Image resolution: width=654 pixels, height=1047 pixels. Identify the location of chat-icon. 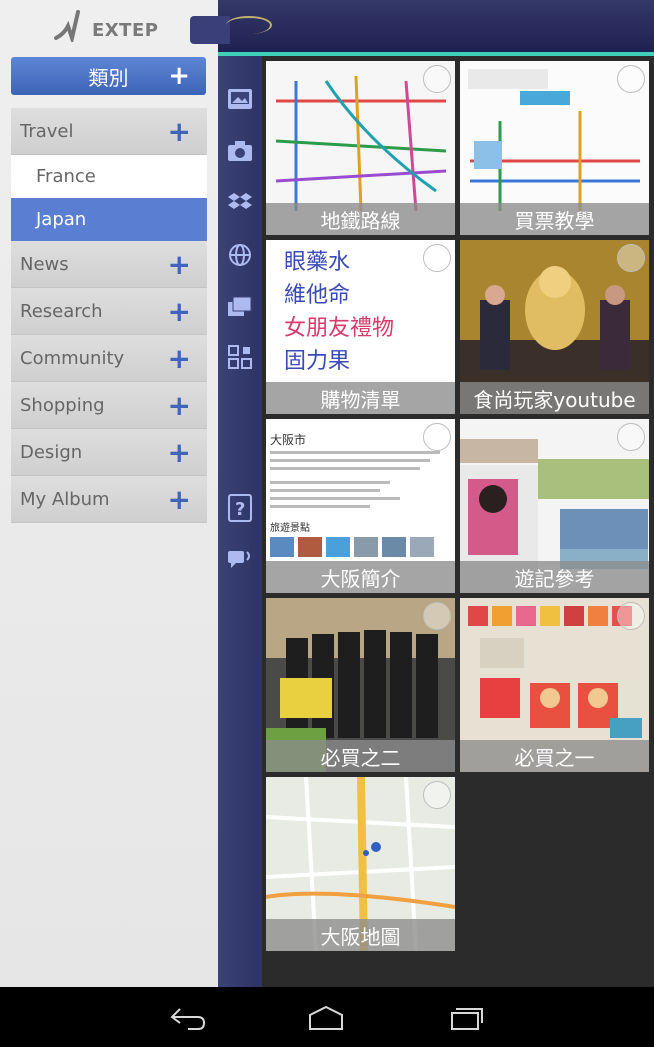
(240, 559).